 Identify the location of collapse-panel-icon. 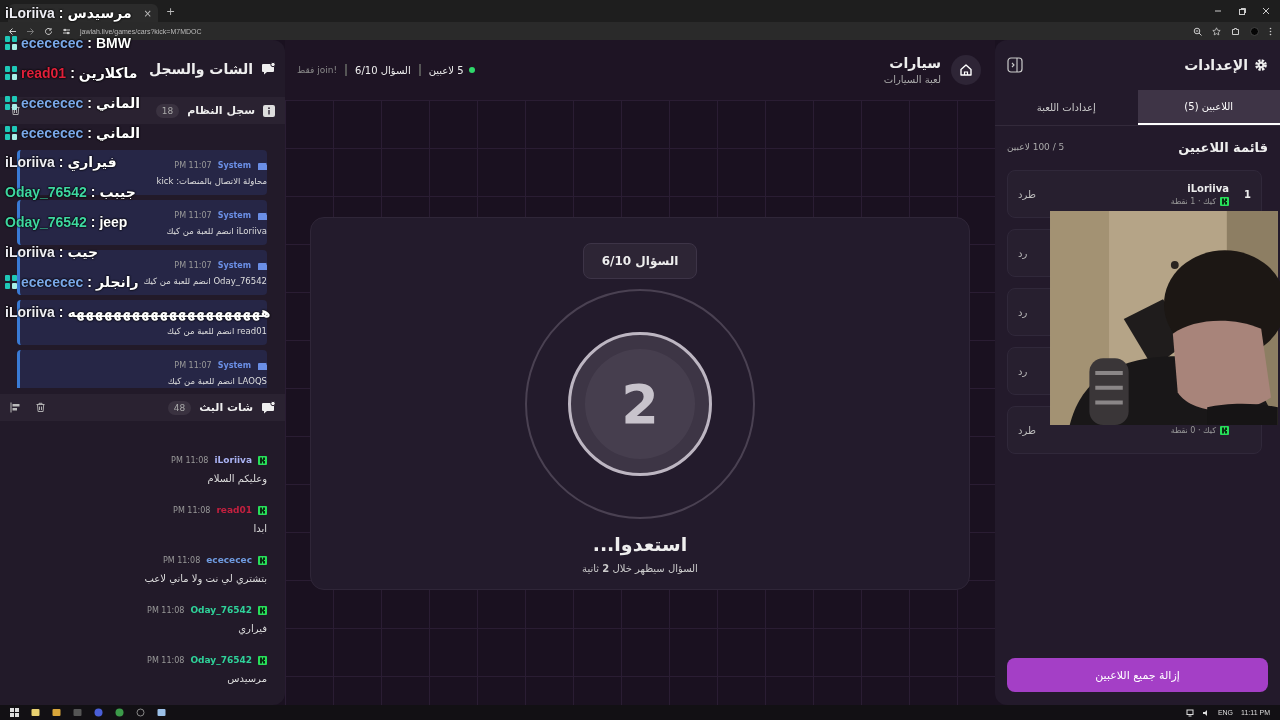
(1015, 65).